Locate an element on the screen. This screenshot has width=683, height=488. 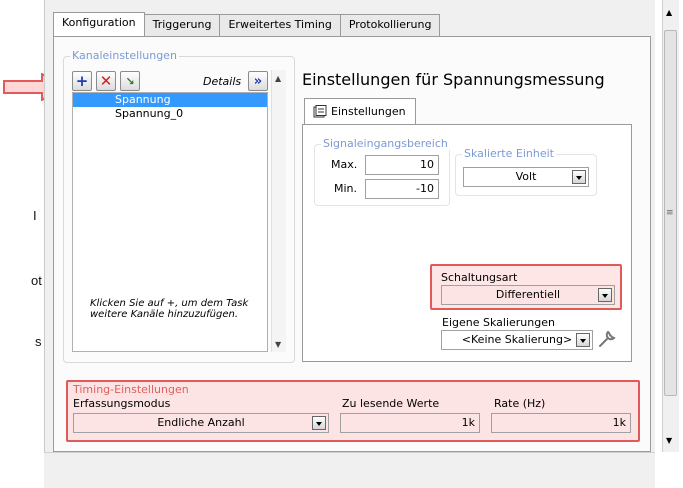
min-label: Min. is located at coordinates (346, 188).